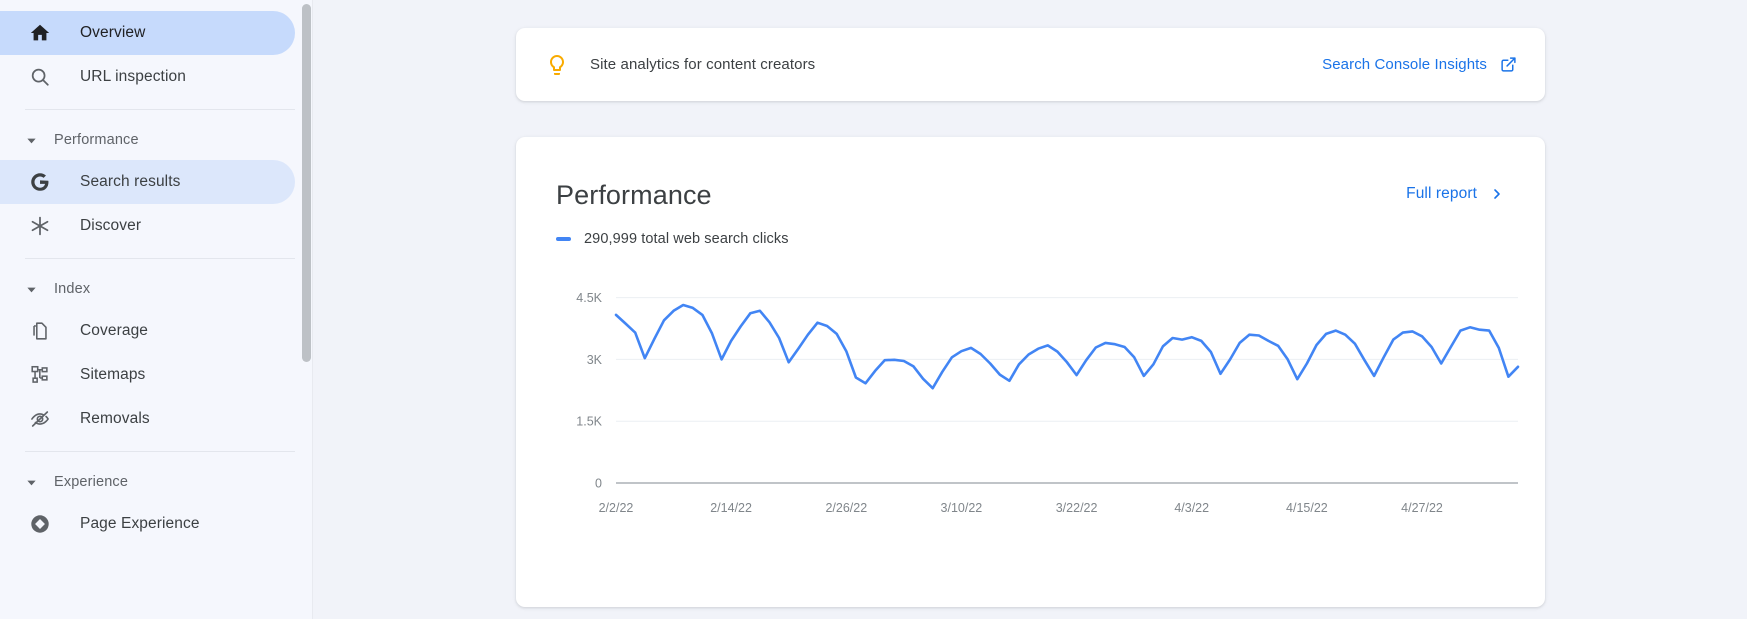 The height and width of the screenshot is (619, 1747). Describe the element at coordinates (111, 225) in the screenshot. I see `sidebar-item-label: Discover` at that location.